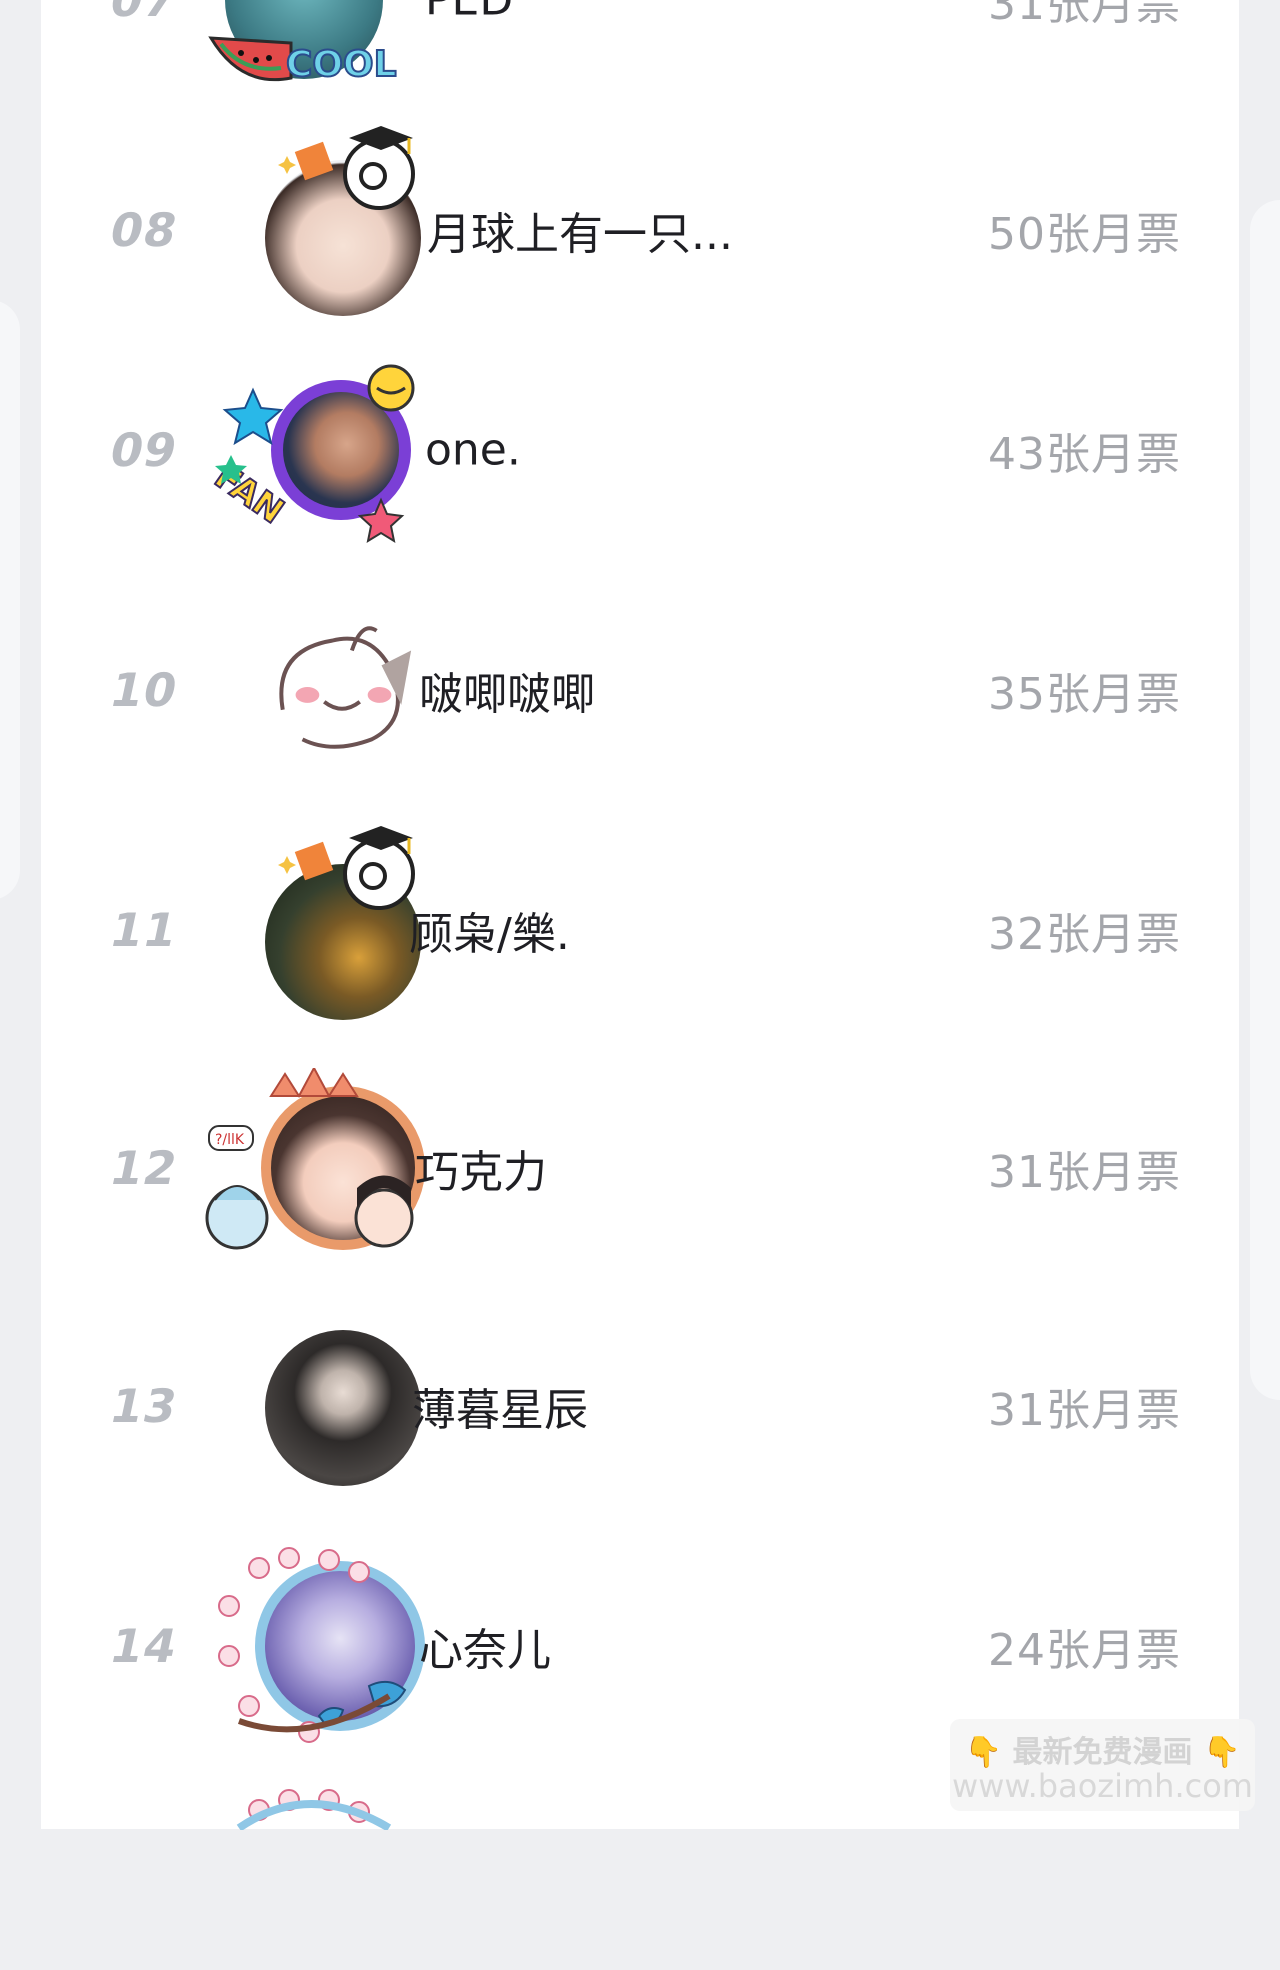 The height and width of the screenshot is (1970, 1280). What do you see at coordinates (1084, 934) in the screenshot?
I see `ticket-count: 32张月票` at bounding box center [1084, 934].